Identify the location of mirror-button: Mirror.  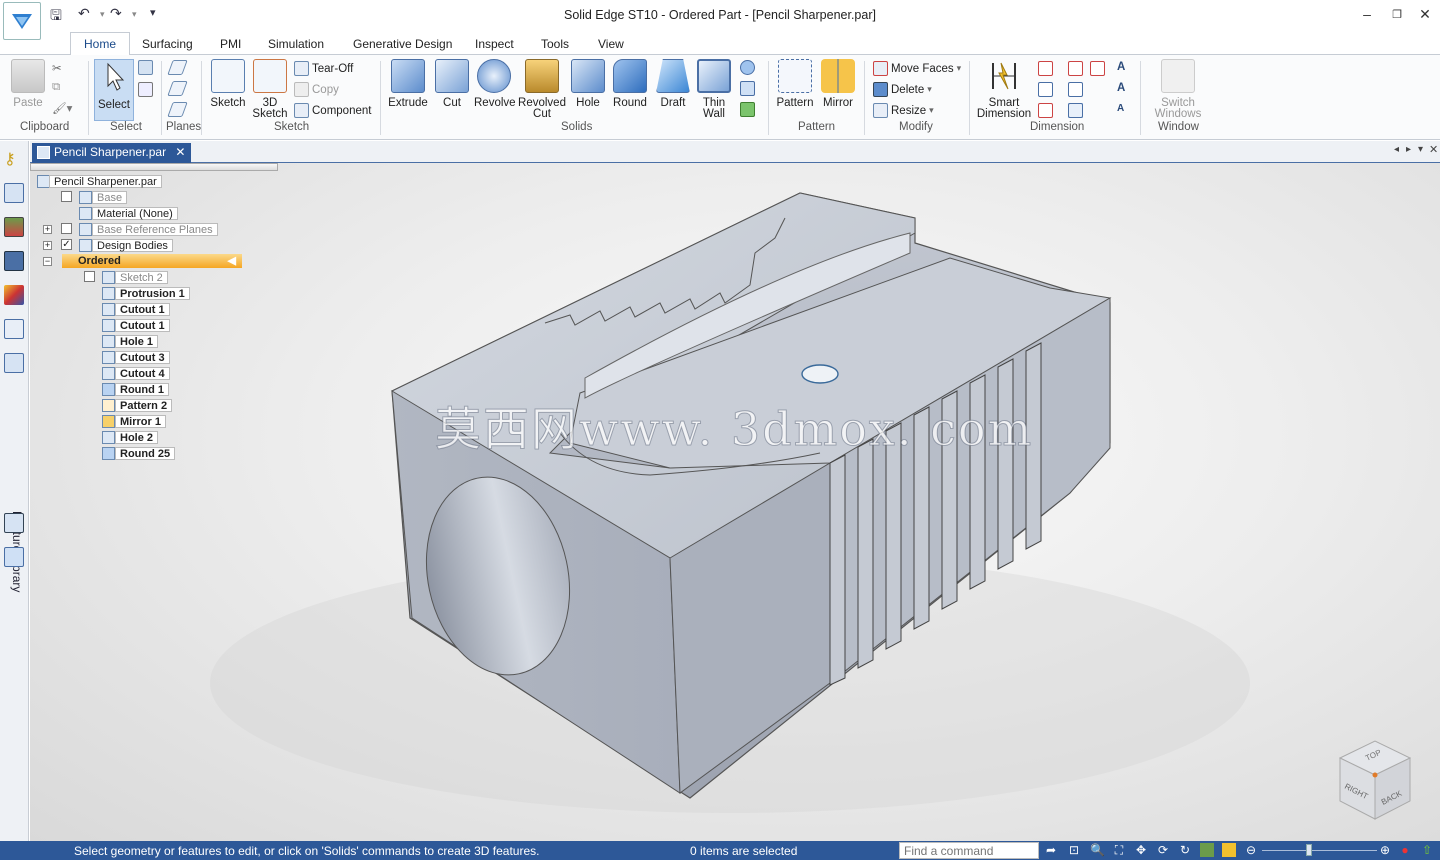
(838, 84).